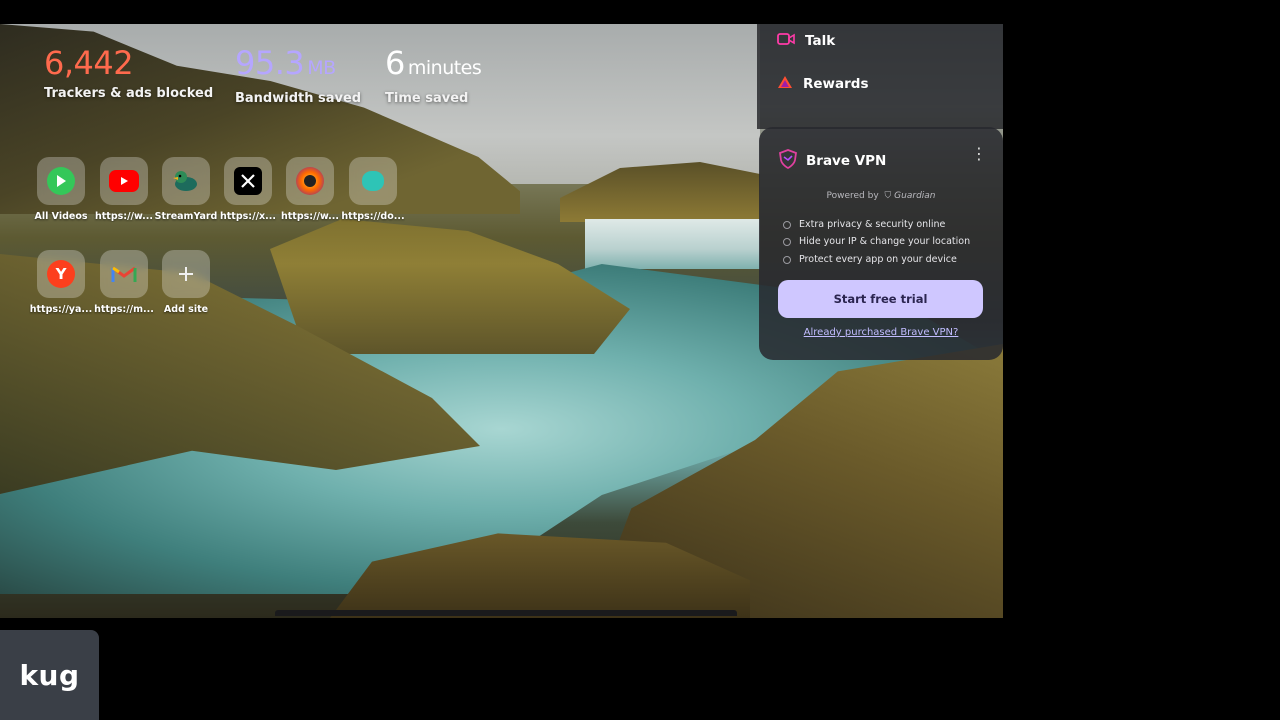  I want to click on bandwidth-value-row: 95.3 MB, so click(298, 65).